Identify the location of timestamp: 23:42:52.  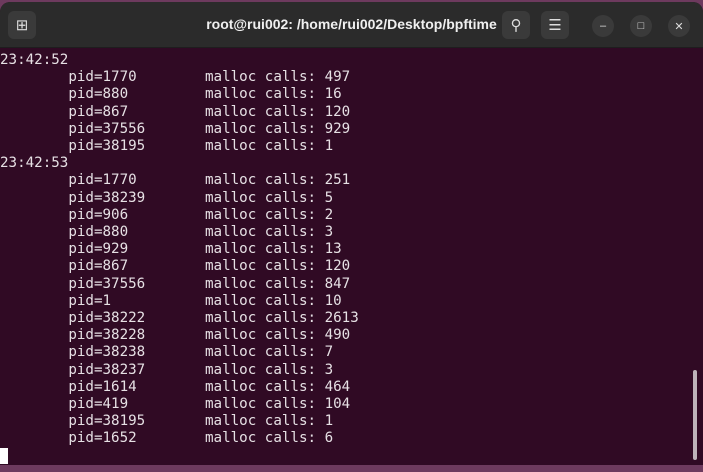
(34, 60).